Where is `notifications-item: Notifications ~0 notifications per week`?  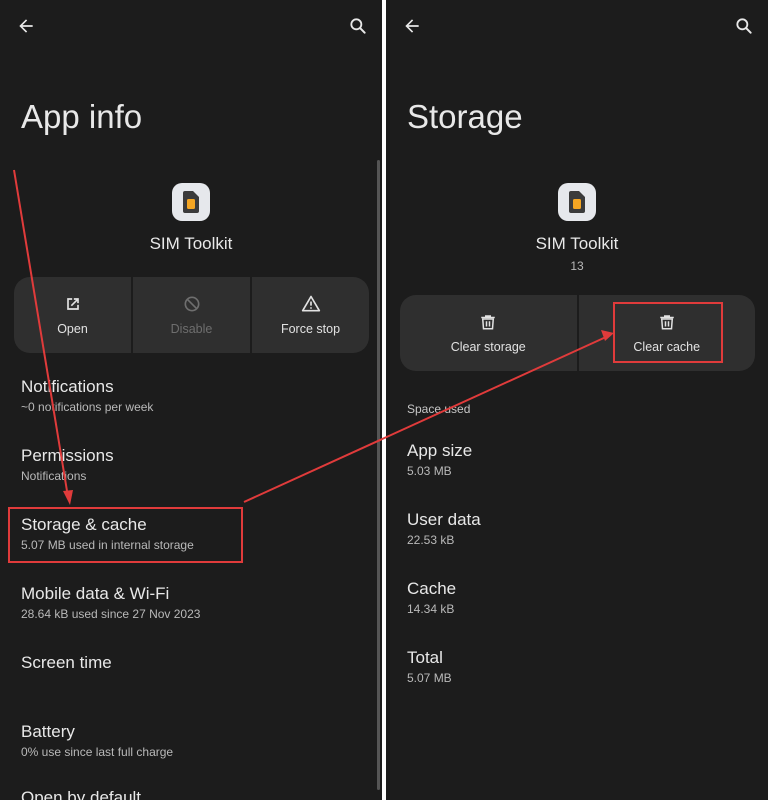 notifications-item: Notifications ~0 notifications per week is located at coordinates (87, 395).